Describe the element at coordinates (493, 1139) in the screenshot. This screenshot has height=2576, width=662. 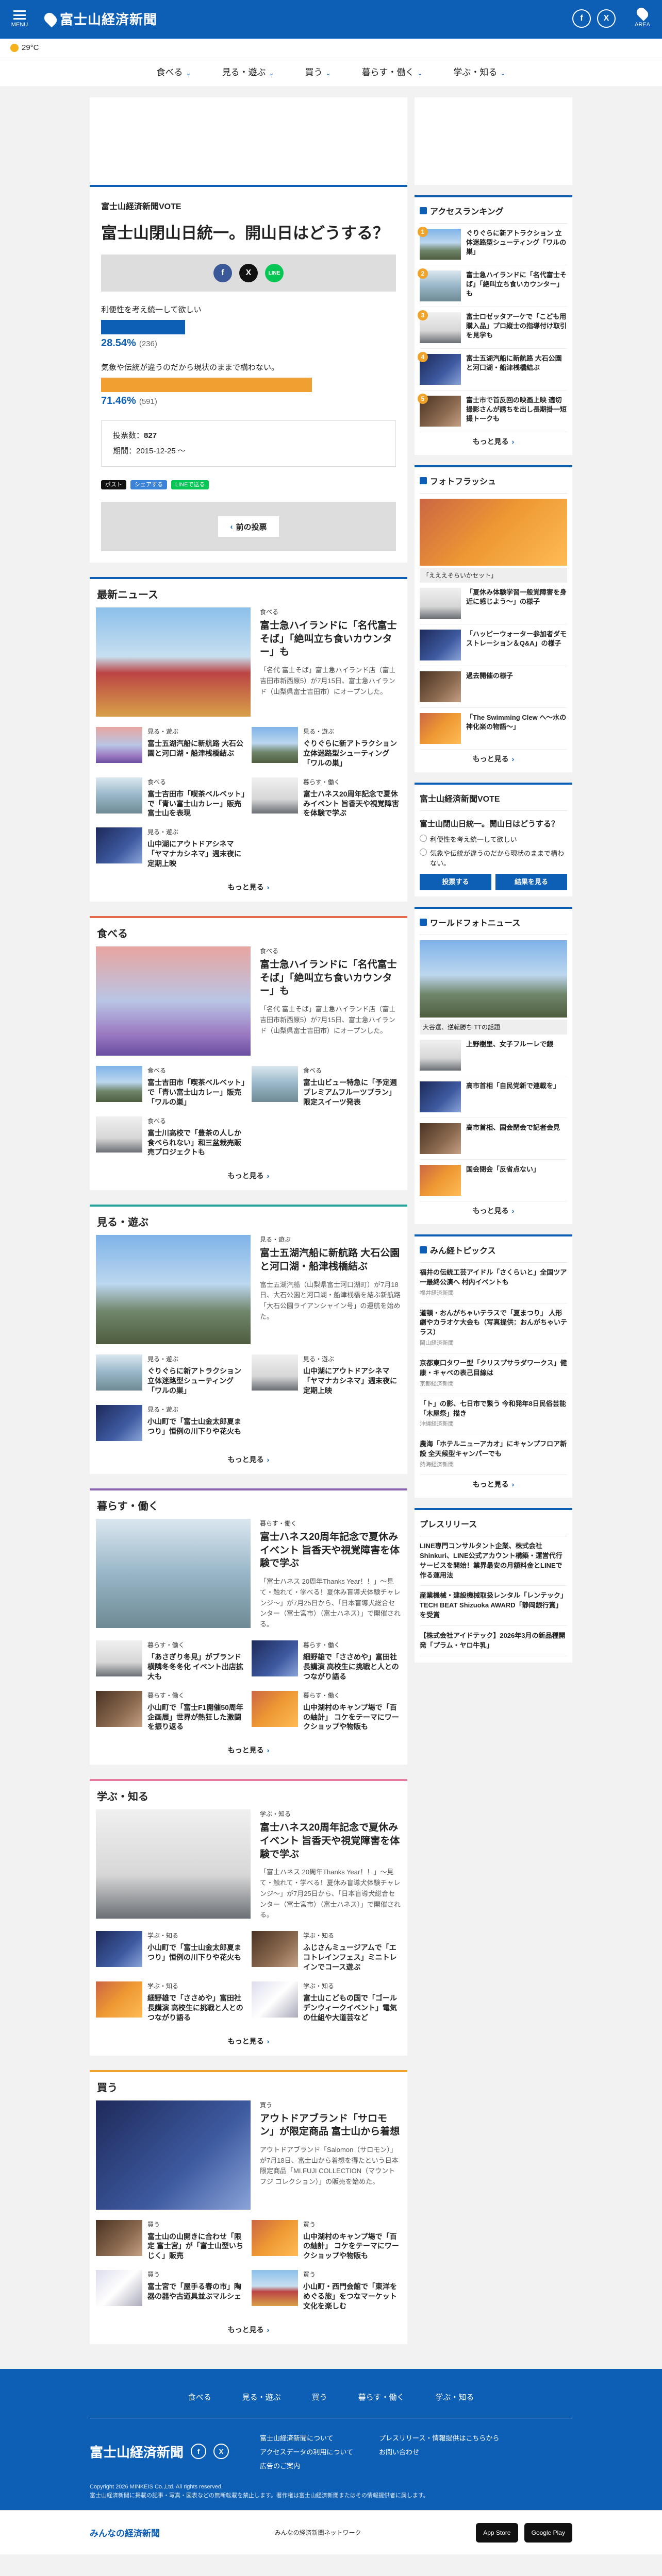
I see `world-item: 高市首相、国会閉会で記者会見` at that location.